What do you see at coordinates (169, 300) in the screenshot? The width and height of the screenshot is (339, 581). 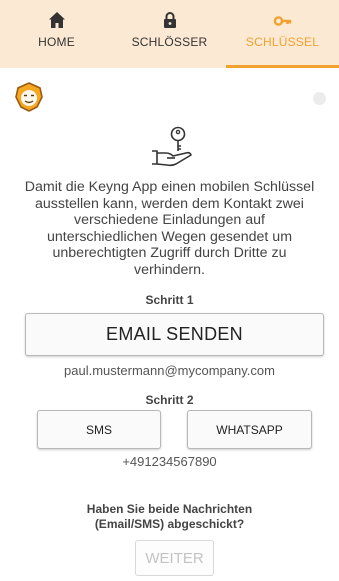 I see `step1-title: Schritt 1` at bounding box center [169, 300].